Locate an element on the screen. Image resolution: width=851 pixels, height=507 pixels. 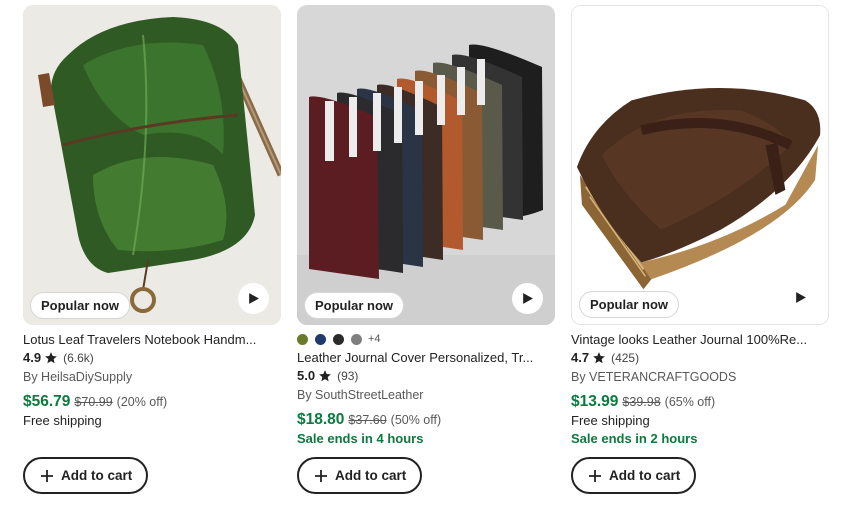
price-row: $18.80 $37.60 (50% off) is located at coordinates (426, 420).